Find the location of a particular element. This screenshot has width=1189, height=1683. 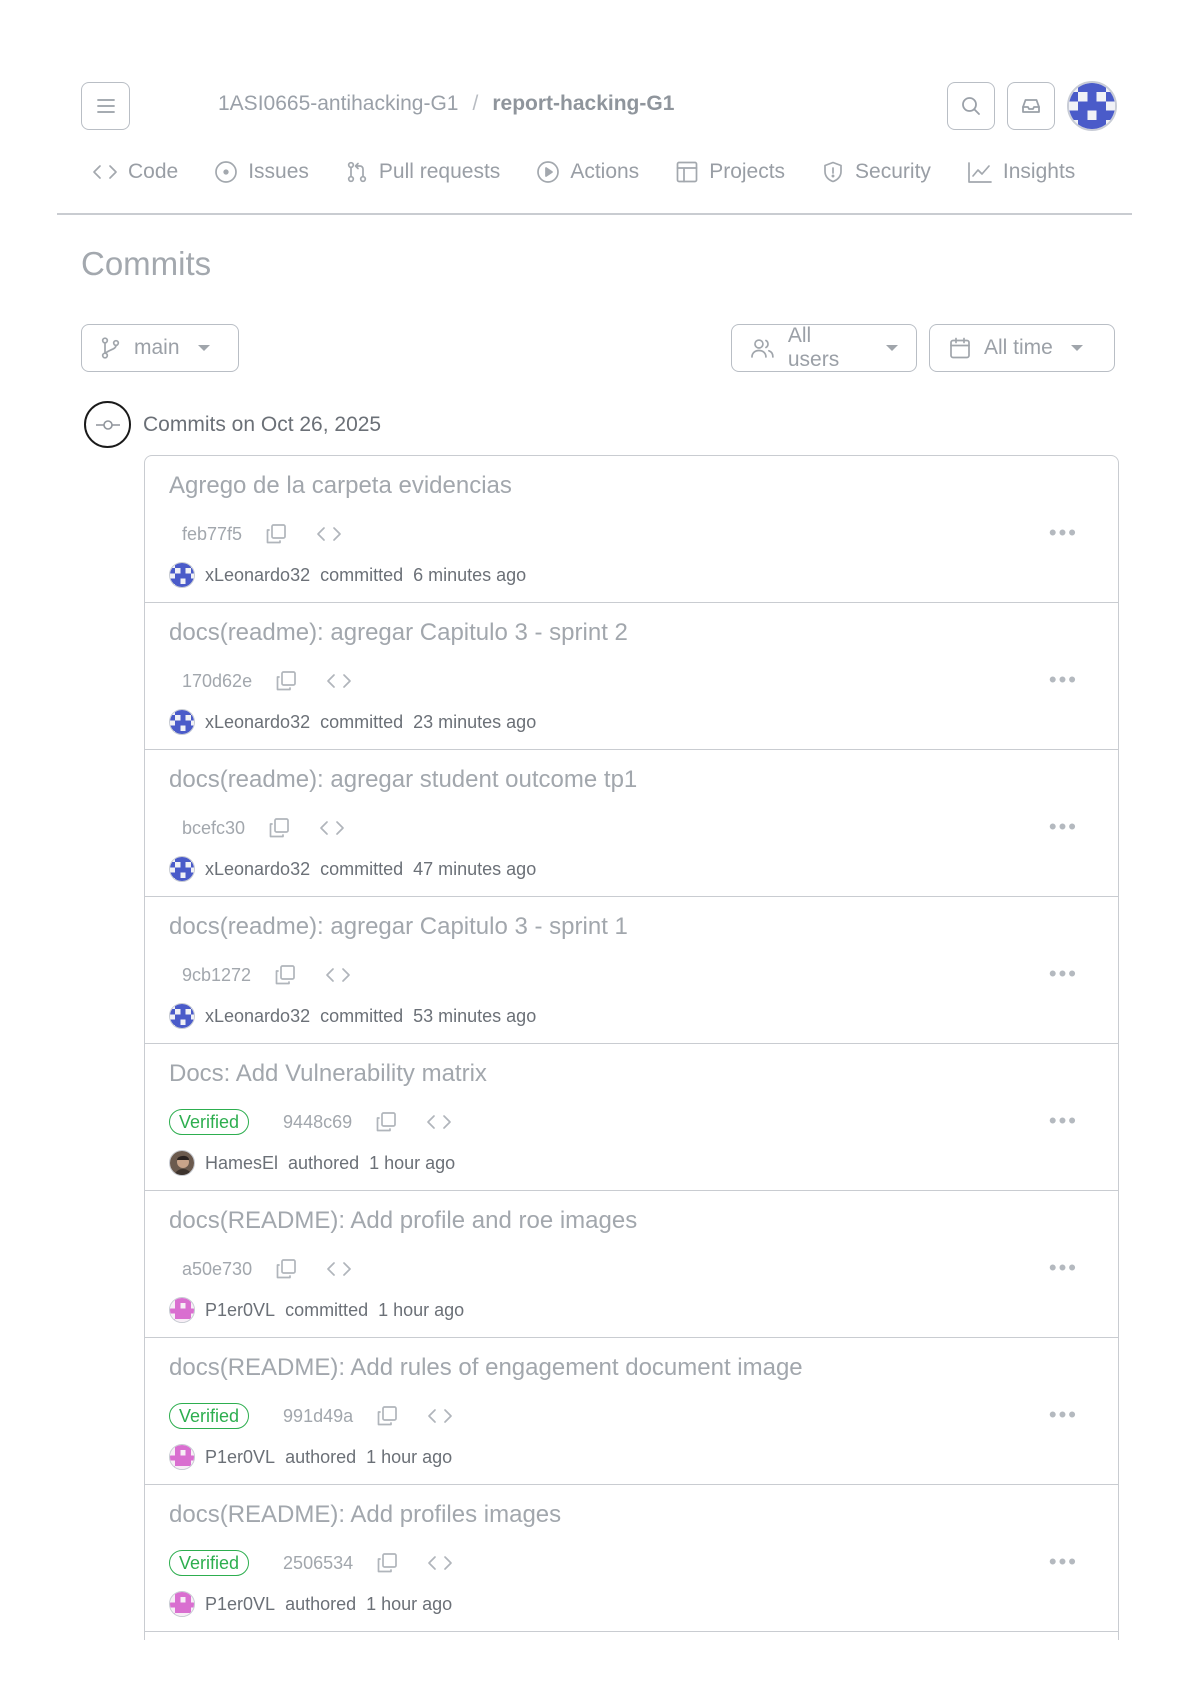

calendar-icon is located at coordinates (960, 348).